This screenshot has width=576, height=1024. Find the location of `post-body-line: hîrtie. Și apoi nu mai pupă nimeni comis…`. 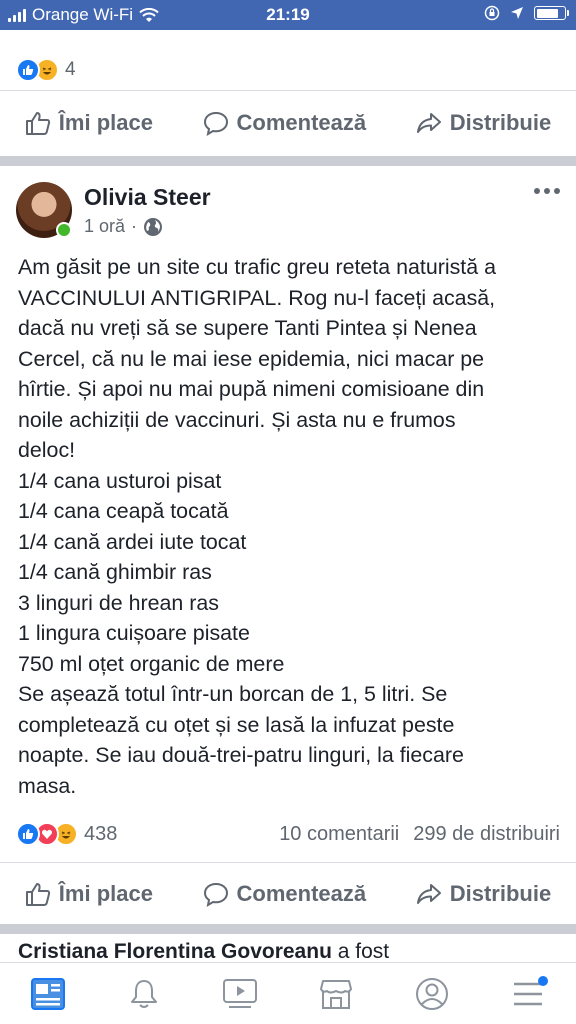

post-body-line: hîrtie. Și apoi nu mai pupă nimeni comis… is located at coordinates (251, 389).